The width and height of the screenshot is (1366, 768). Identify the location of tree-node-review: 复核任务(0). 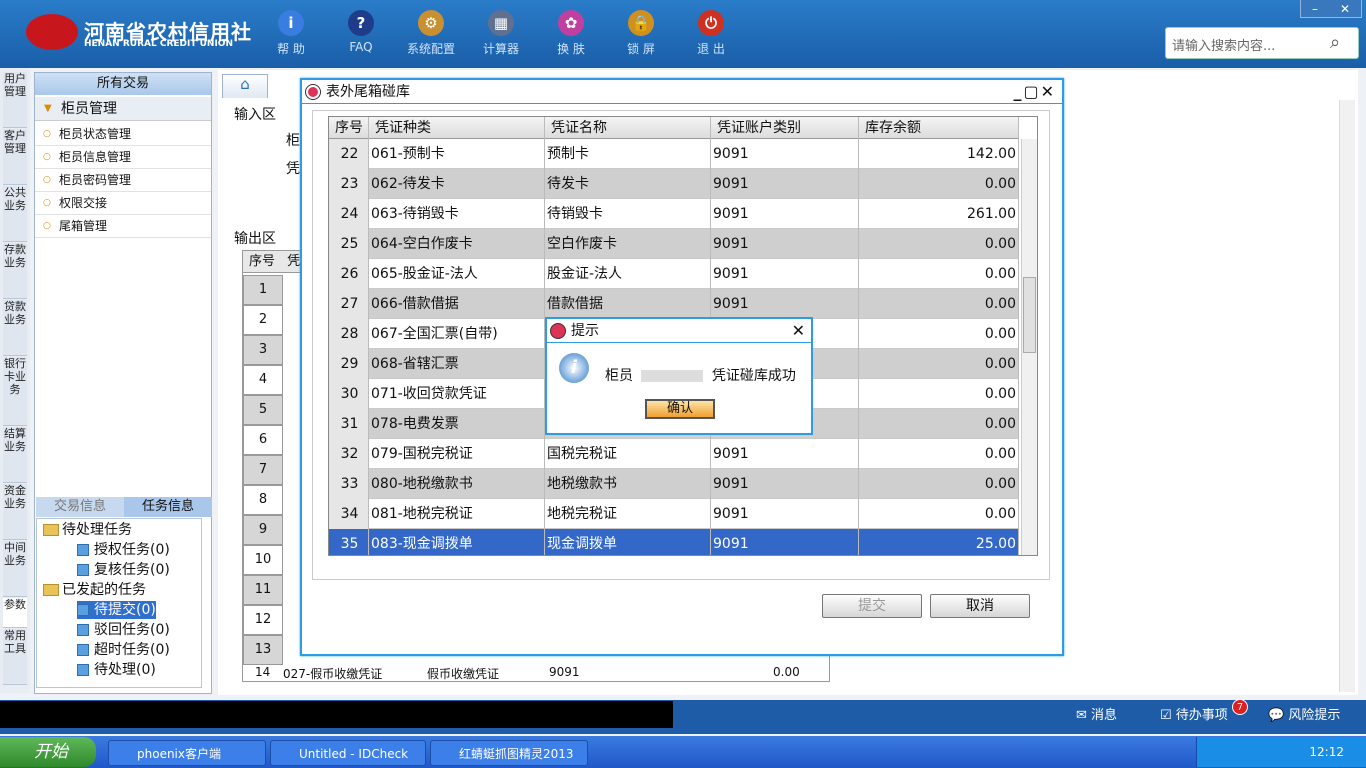
(123, 570).